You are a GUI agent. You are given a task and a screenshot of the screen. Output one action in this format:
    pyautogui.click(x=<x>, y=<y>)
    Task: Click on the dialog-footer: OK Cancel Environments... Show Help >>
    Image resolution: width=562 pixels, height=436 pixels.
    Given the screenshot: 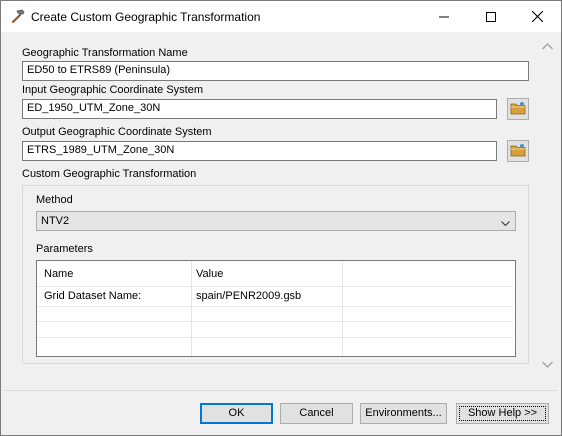 What is the action you would take?
    pyautogui.click(x=281, y=411)
    